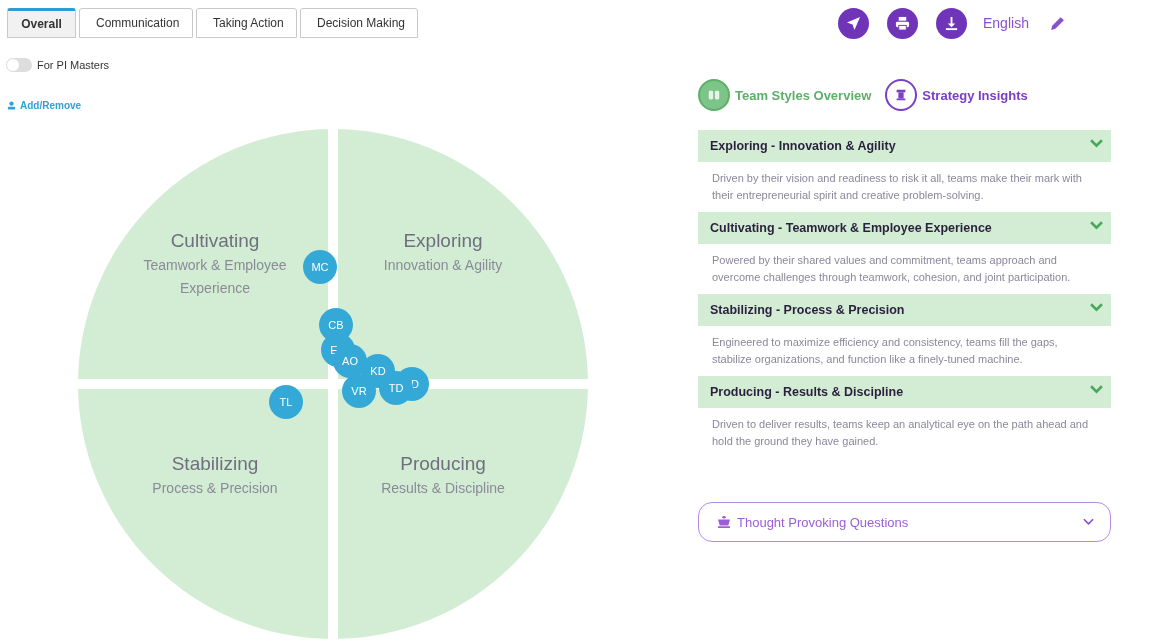 This screenshot has width=1171, height=641. I want to click on quadrant-title: Producing, so click(443, 464).